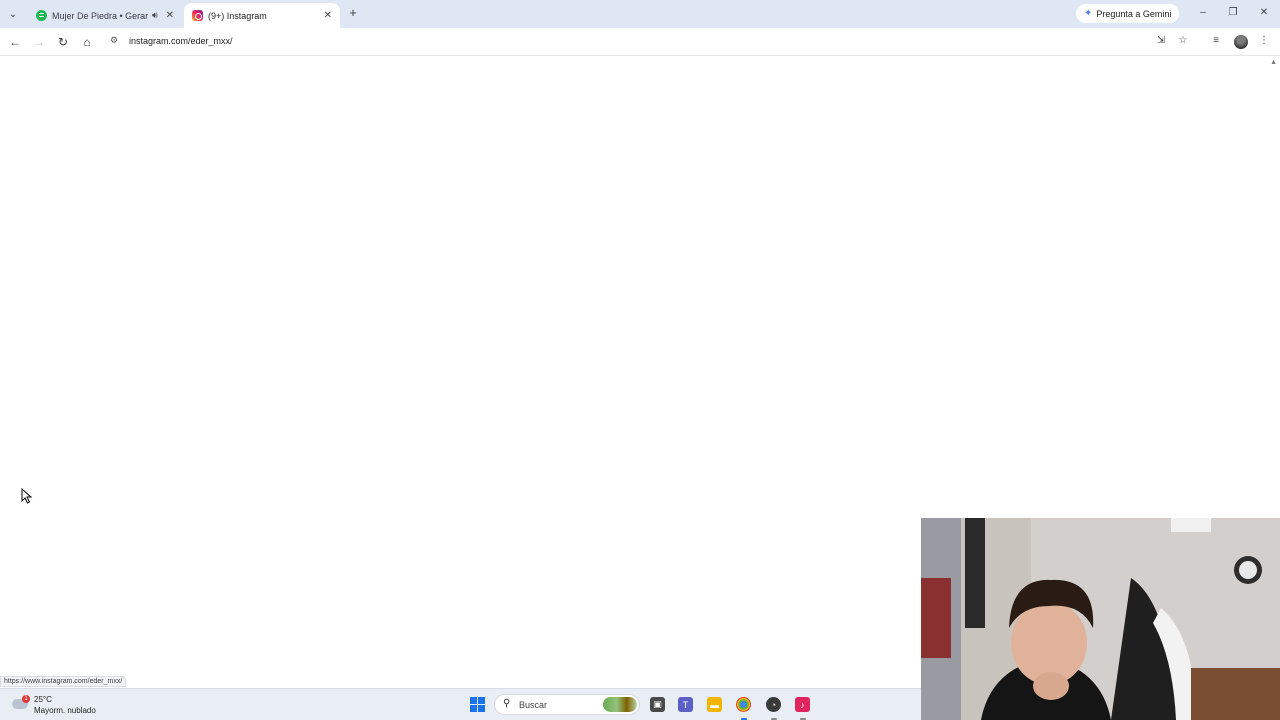  I want to click on weather-condition: Mayorm. nublado, so click(65, 710).